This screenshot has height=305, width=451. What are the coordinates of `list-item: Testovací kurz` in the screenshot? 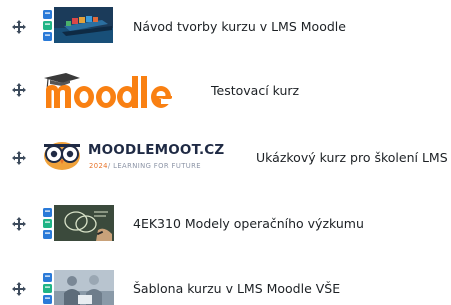 It's located at (225, 92).